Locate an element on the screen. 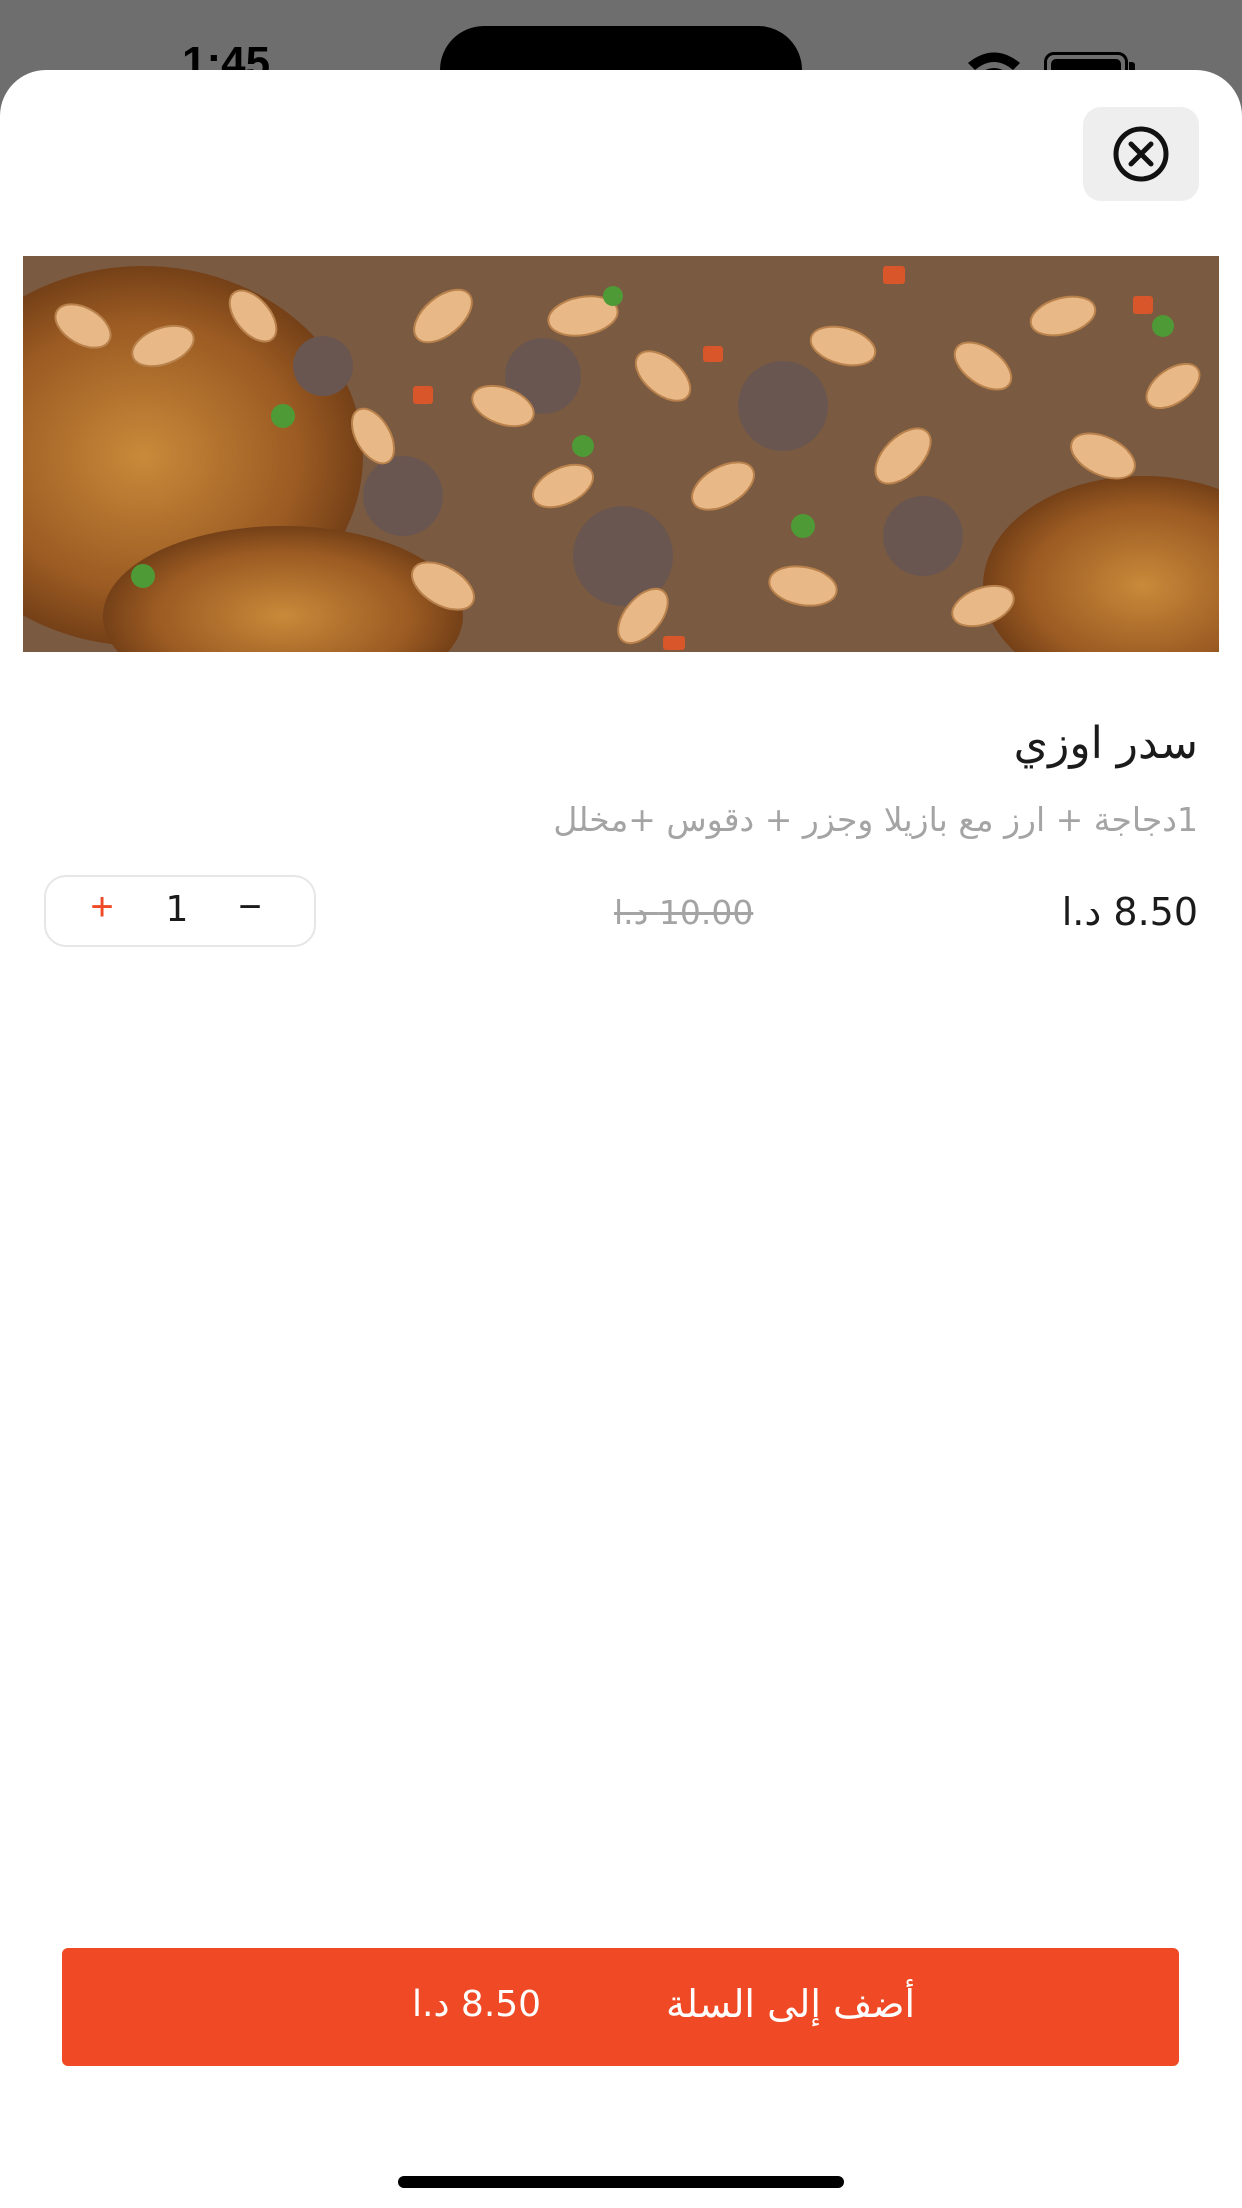  increase-quantity-button: + is located at coordinates (102, 907).